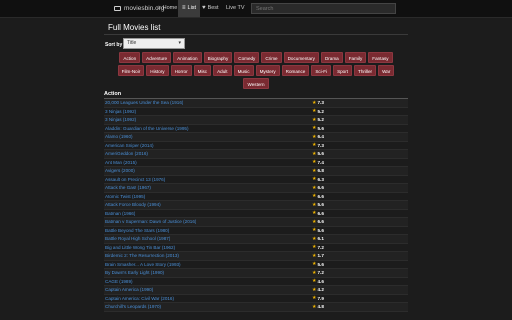 This screenshot has height=320, width=512. What do you see at coordinates (124, 196) in the screenshot?
I see `movie-title-link: Atomic Twist (1995)` at bounding box center [124, 196].